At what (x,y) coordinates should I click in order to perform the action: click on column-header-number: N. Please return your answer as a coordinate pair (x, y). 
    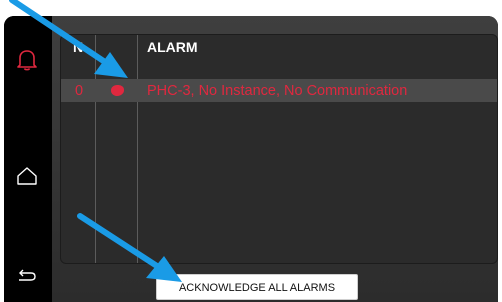
    Looking at the image, I should click on (78, 47).